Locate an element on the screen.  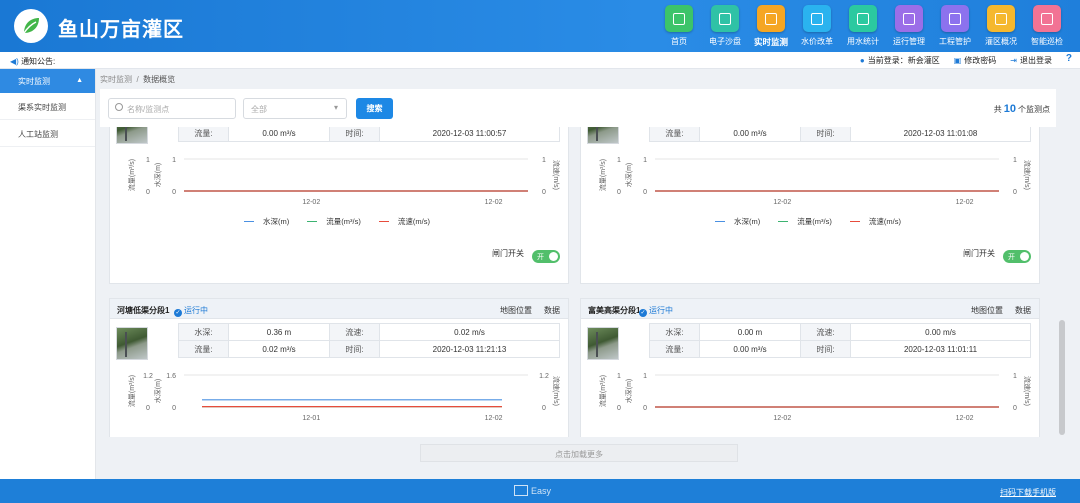
flow-value: 0.00 m³/s is located at coordinates (750, 349).